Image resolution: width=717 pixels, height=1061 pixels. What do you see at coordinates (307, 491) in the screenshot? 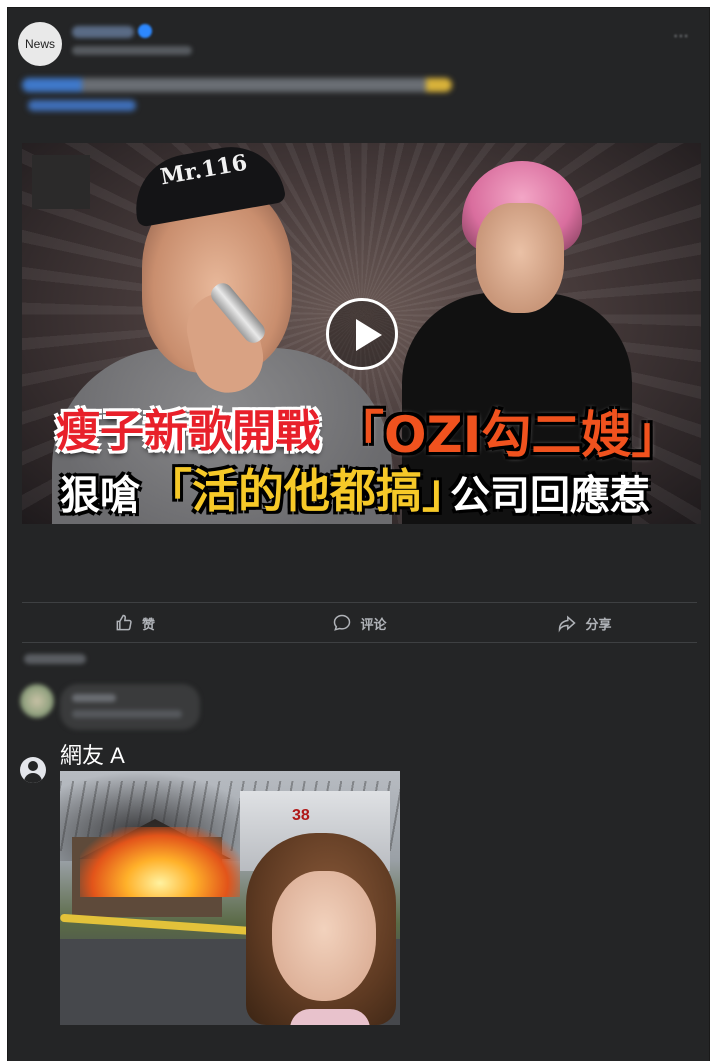
I see `headline-line2-part2: 「活的他都搞」` at bounding box center [307, 491].